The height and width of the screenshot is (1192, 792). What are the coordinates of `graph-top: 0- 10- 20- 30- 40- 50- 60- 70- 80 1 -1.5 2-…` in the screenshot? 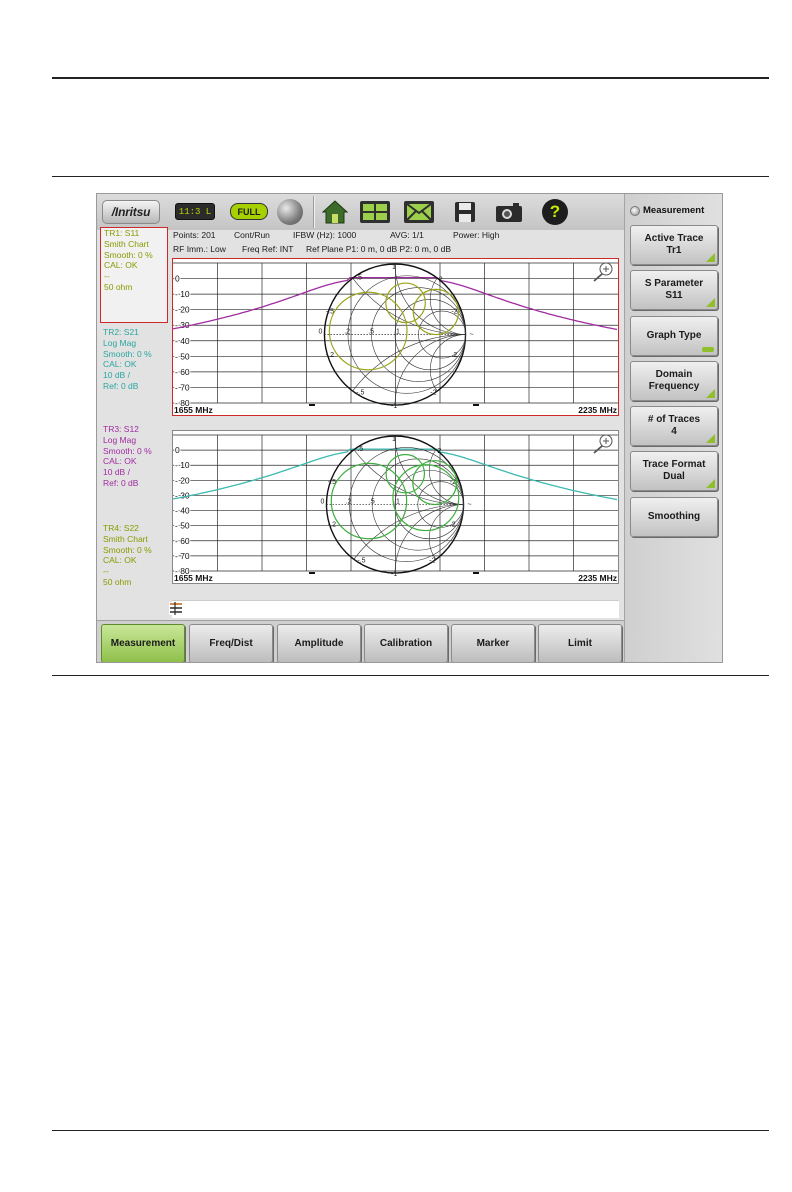 It's located at (395, 337).